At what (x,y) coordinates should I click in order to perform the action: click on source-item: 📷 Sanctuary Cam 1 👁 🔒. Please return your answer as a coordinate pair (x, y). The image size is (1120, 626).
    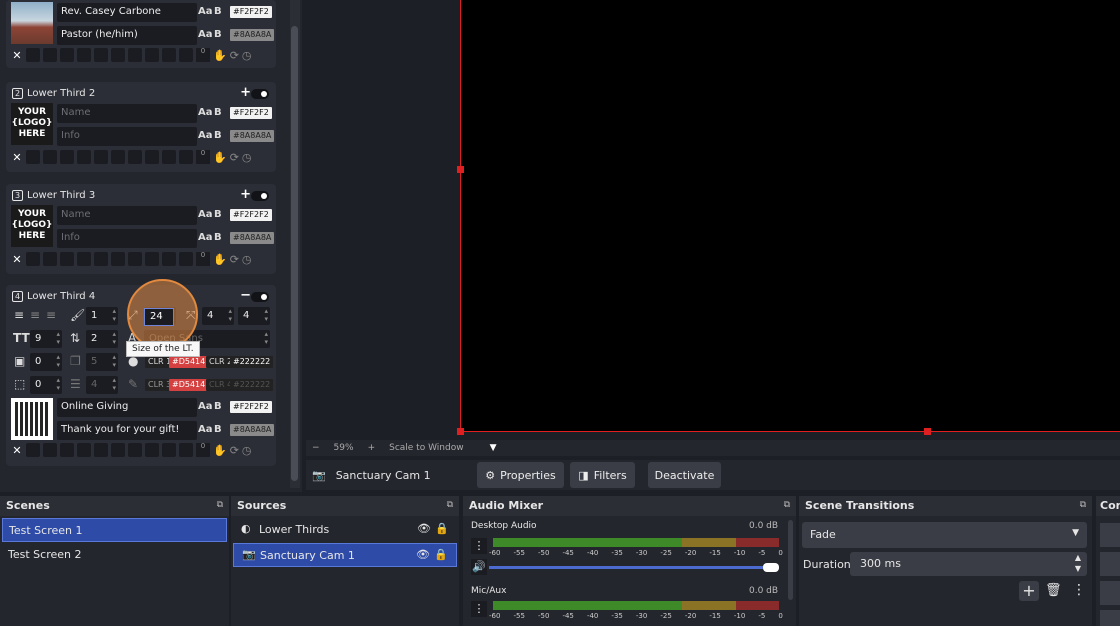
    Looking at the image, I should click on (345, 555).